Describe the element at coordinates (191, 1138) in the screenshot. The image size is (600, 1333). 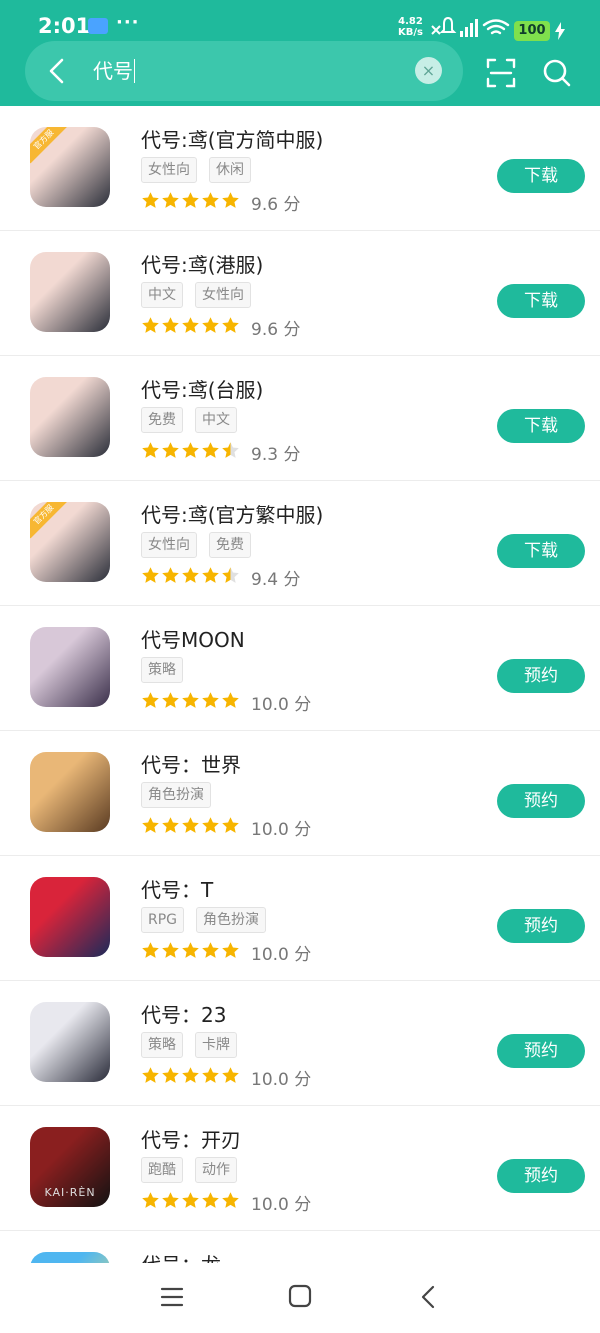
I see `app-name: 代号：开刃` at that location.